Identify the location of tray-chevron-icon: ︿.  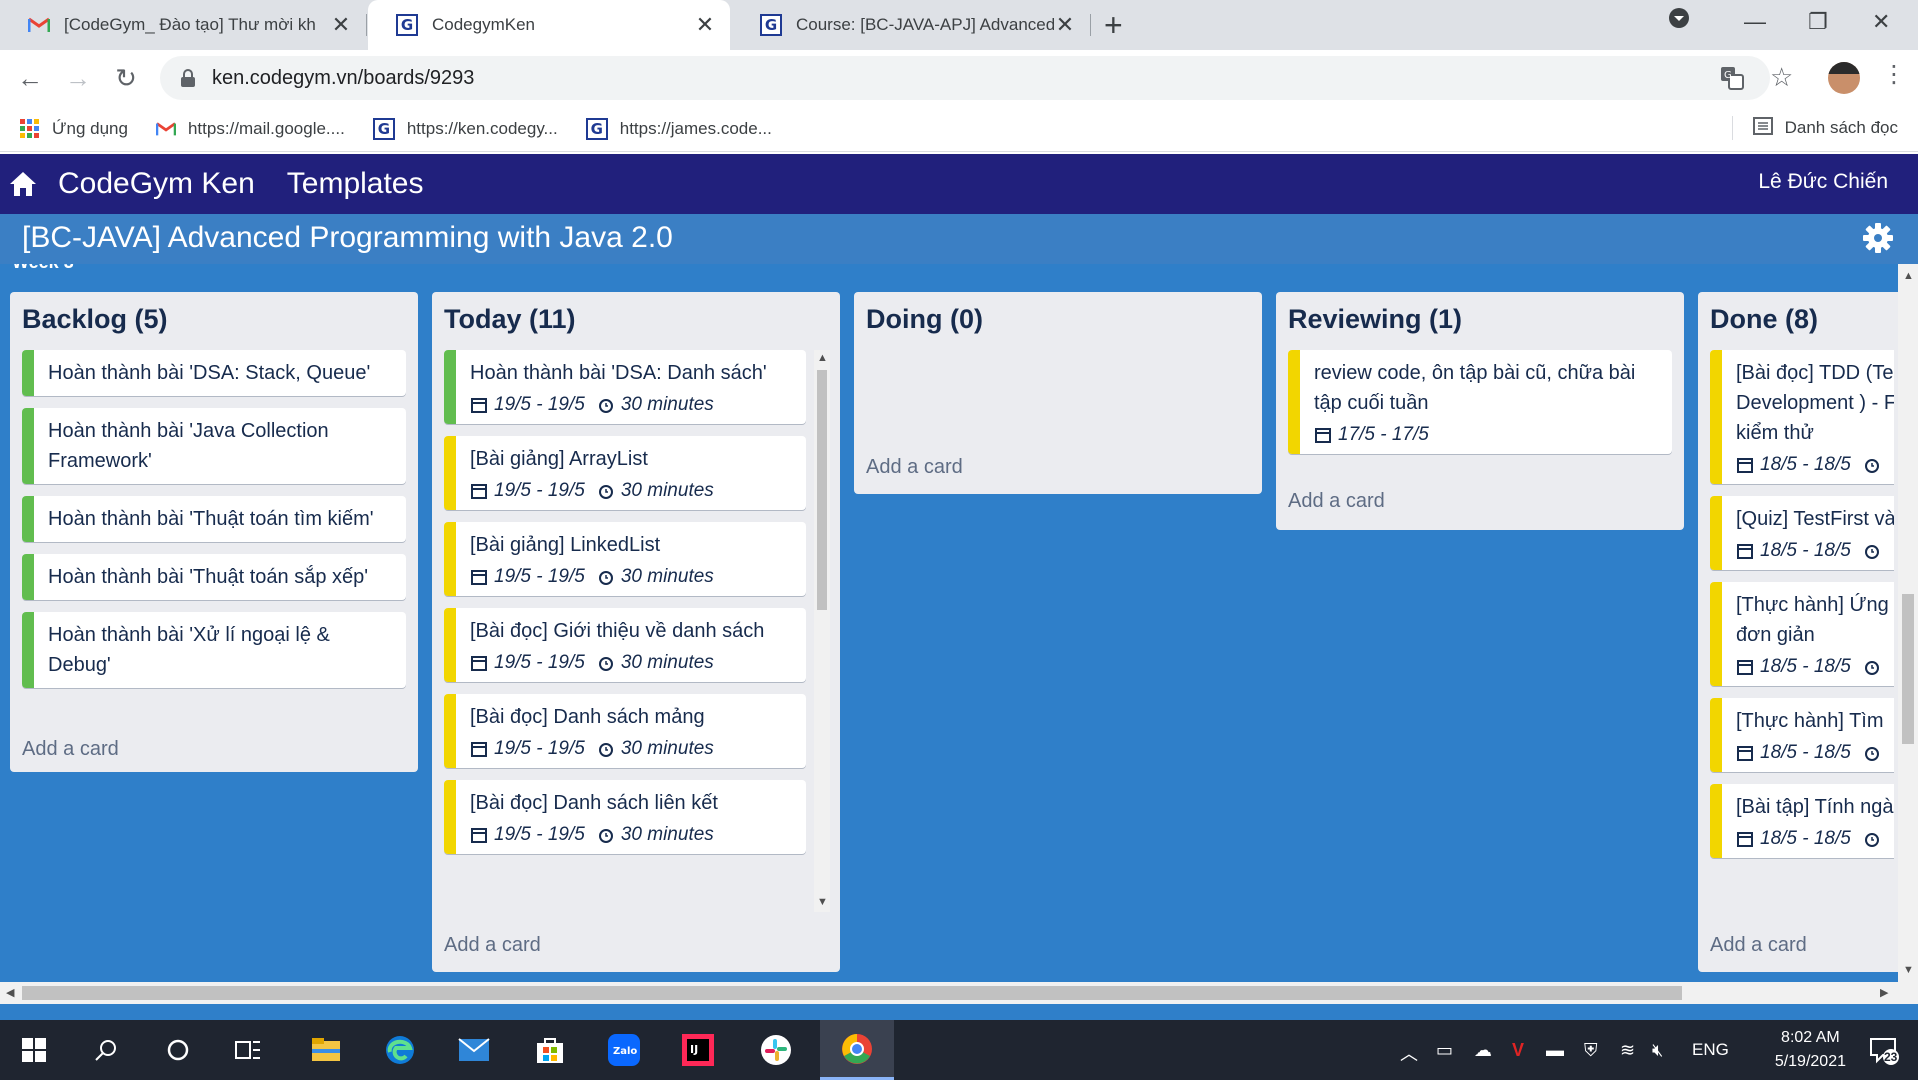
(1409, 1053).